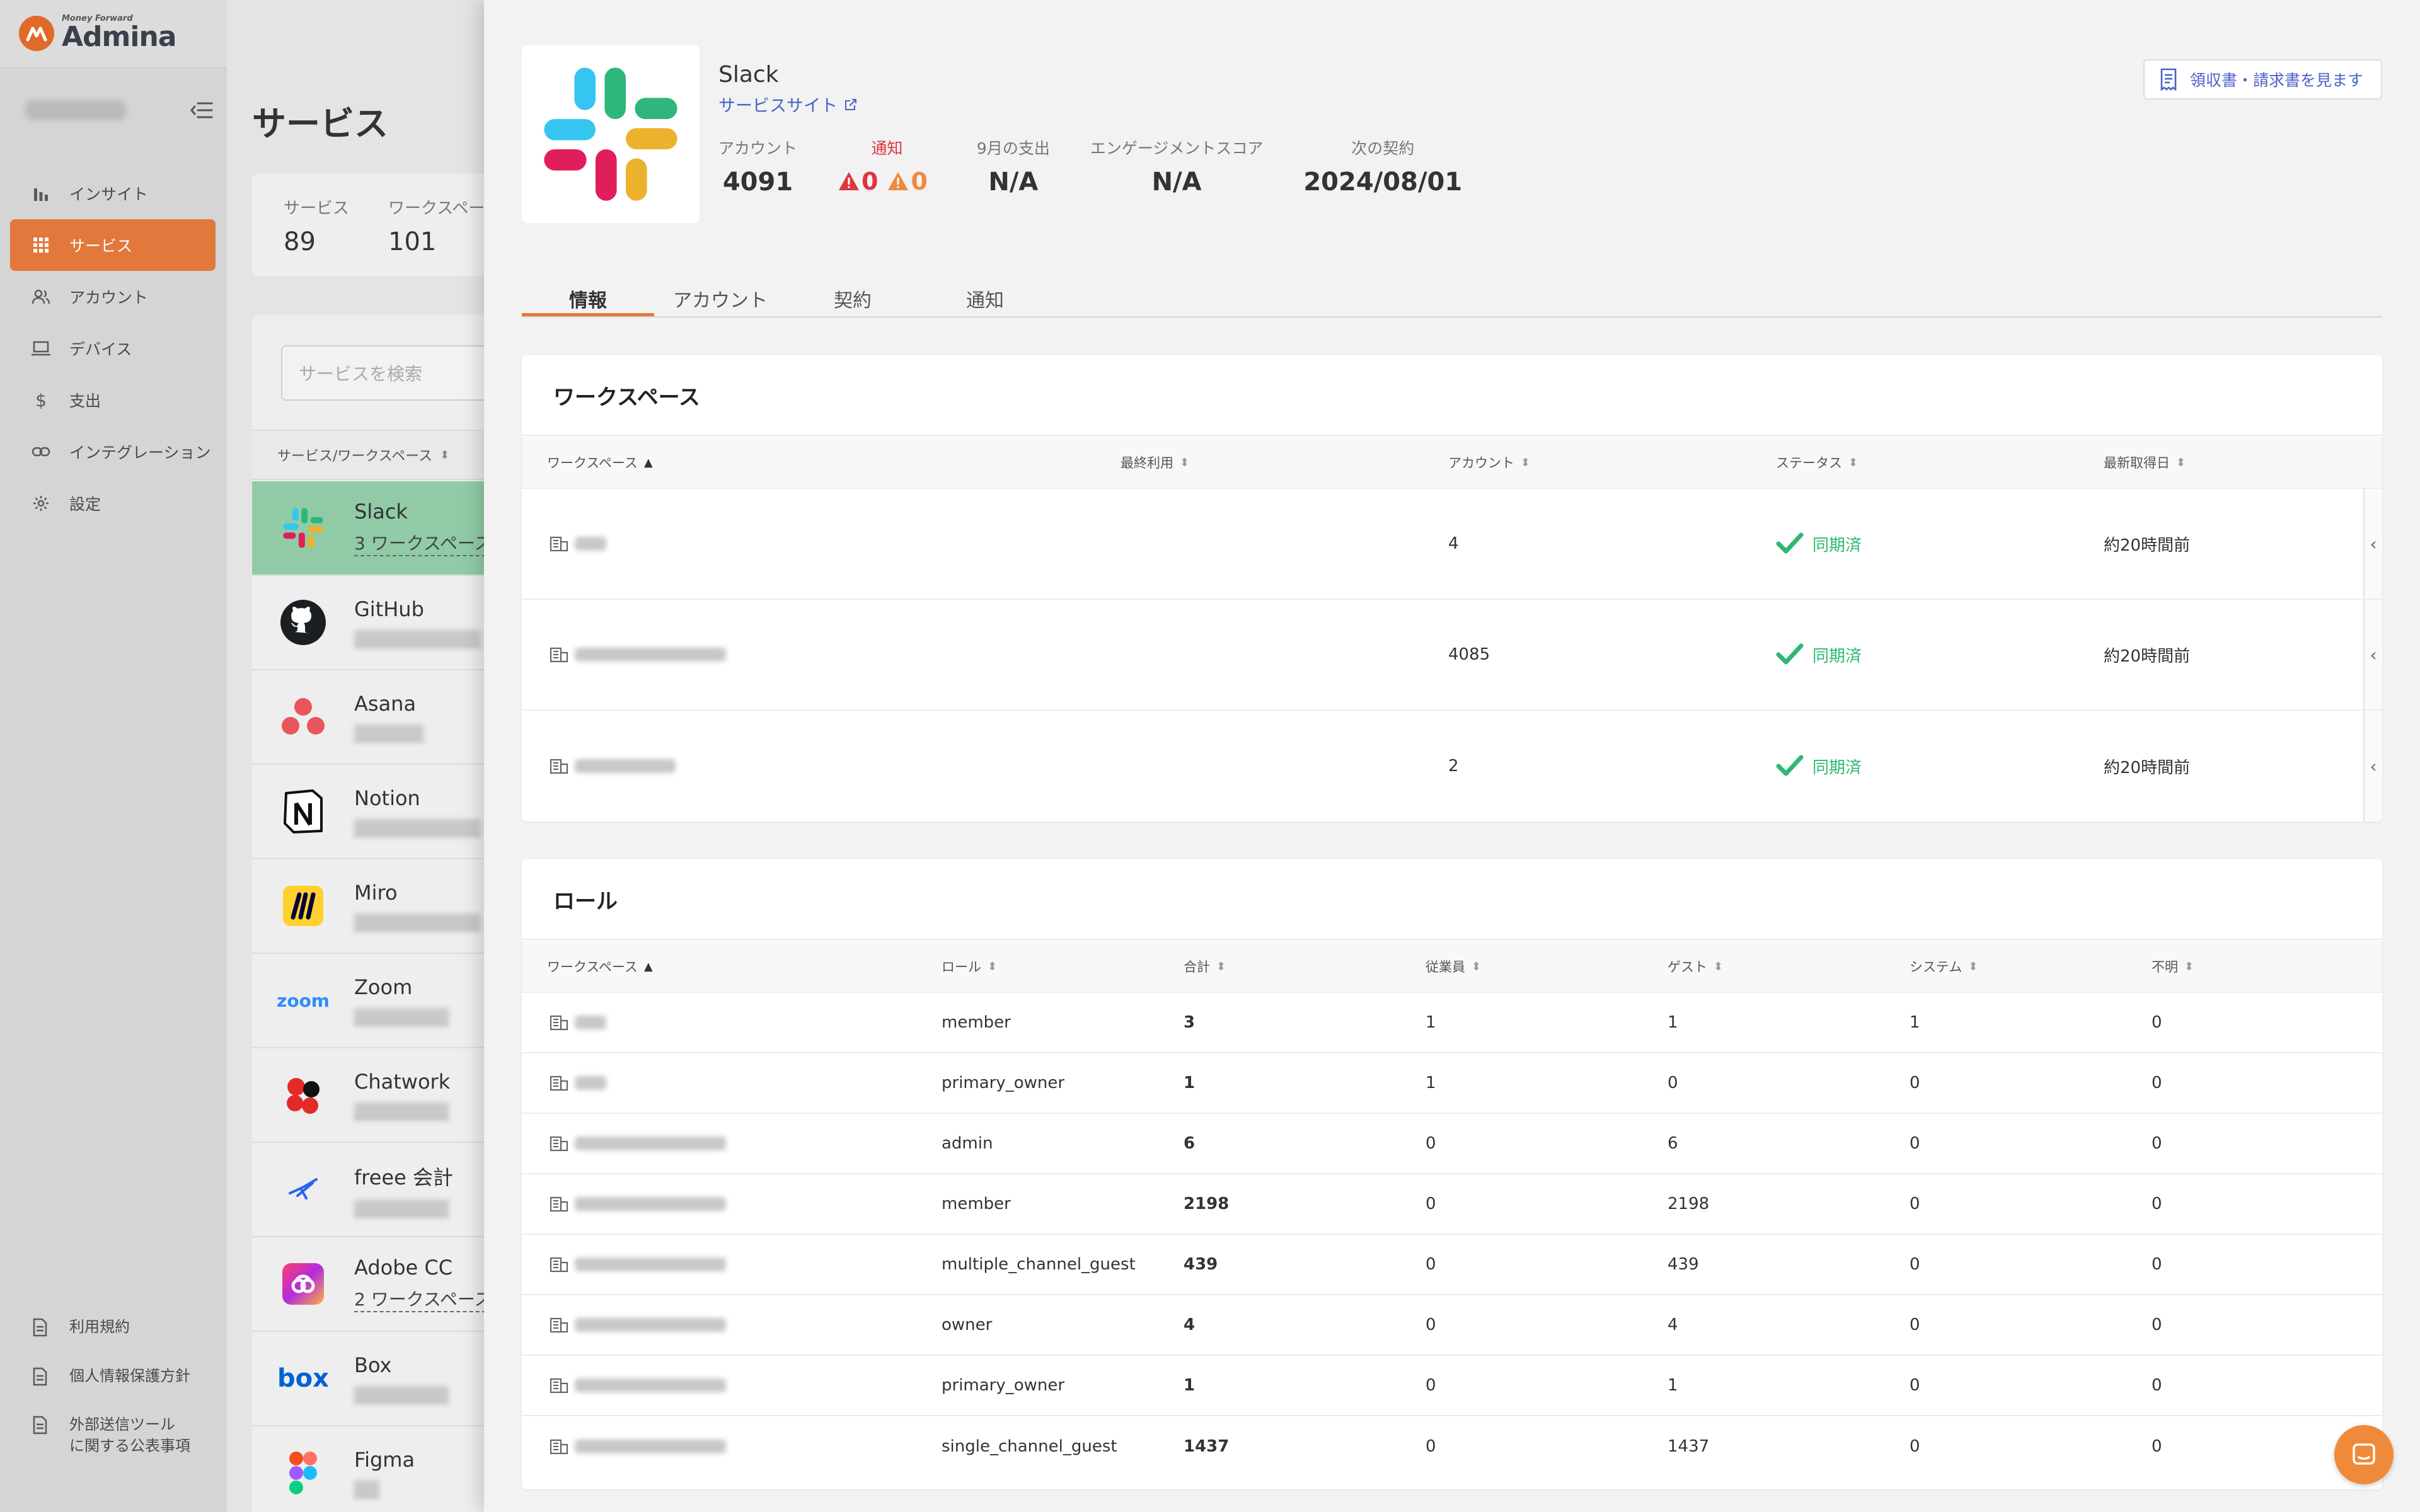  I want to click on view-receipts-button: 領収書・請求書を見ます, so click(2263, 79).